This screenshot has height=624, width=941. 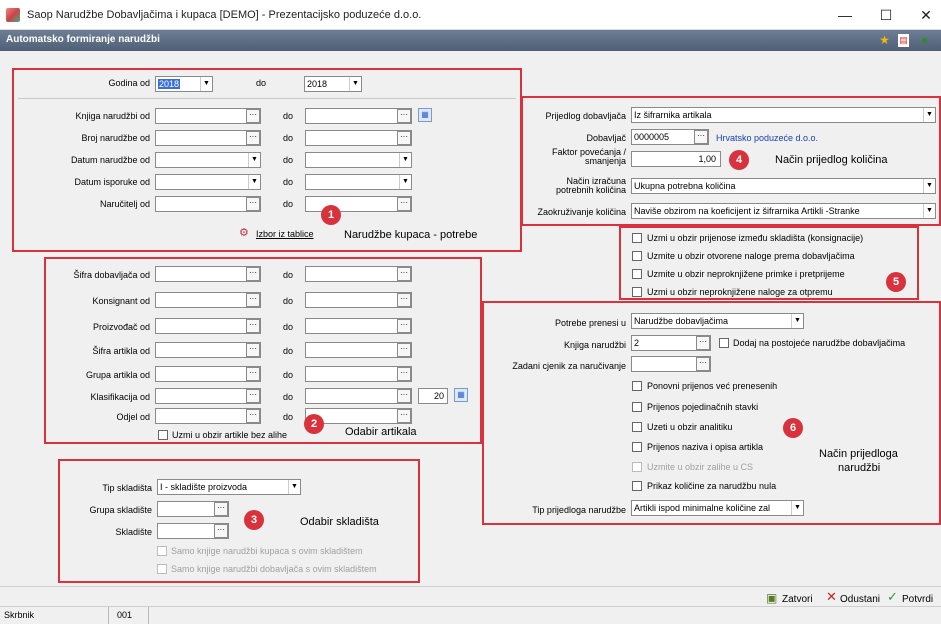 I want to click on exit-icon: ●, so click(x=924, y=40).